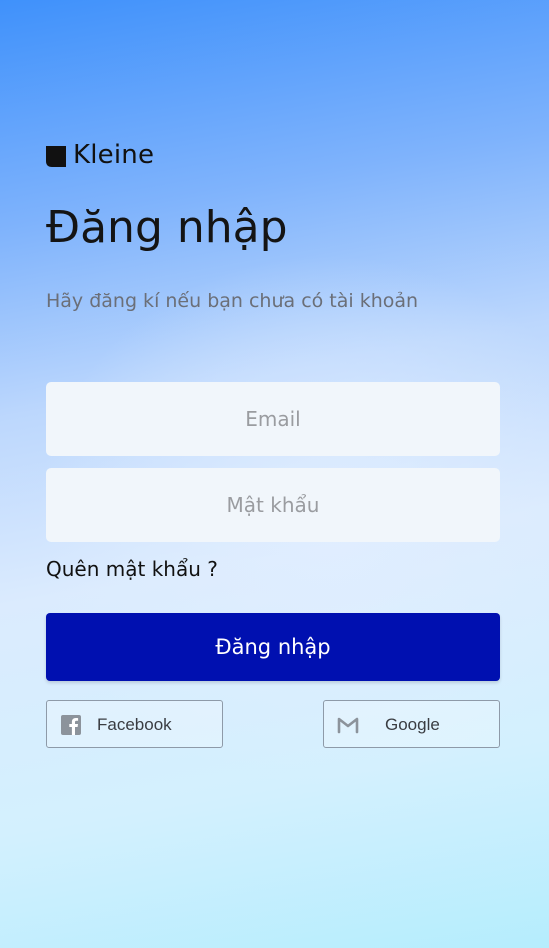  I want to click on login-button: Đăng nhập, so click(273, 647).